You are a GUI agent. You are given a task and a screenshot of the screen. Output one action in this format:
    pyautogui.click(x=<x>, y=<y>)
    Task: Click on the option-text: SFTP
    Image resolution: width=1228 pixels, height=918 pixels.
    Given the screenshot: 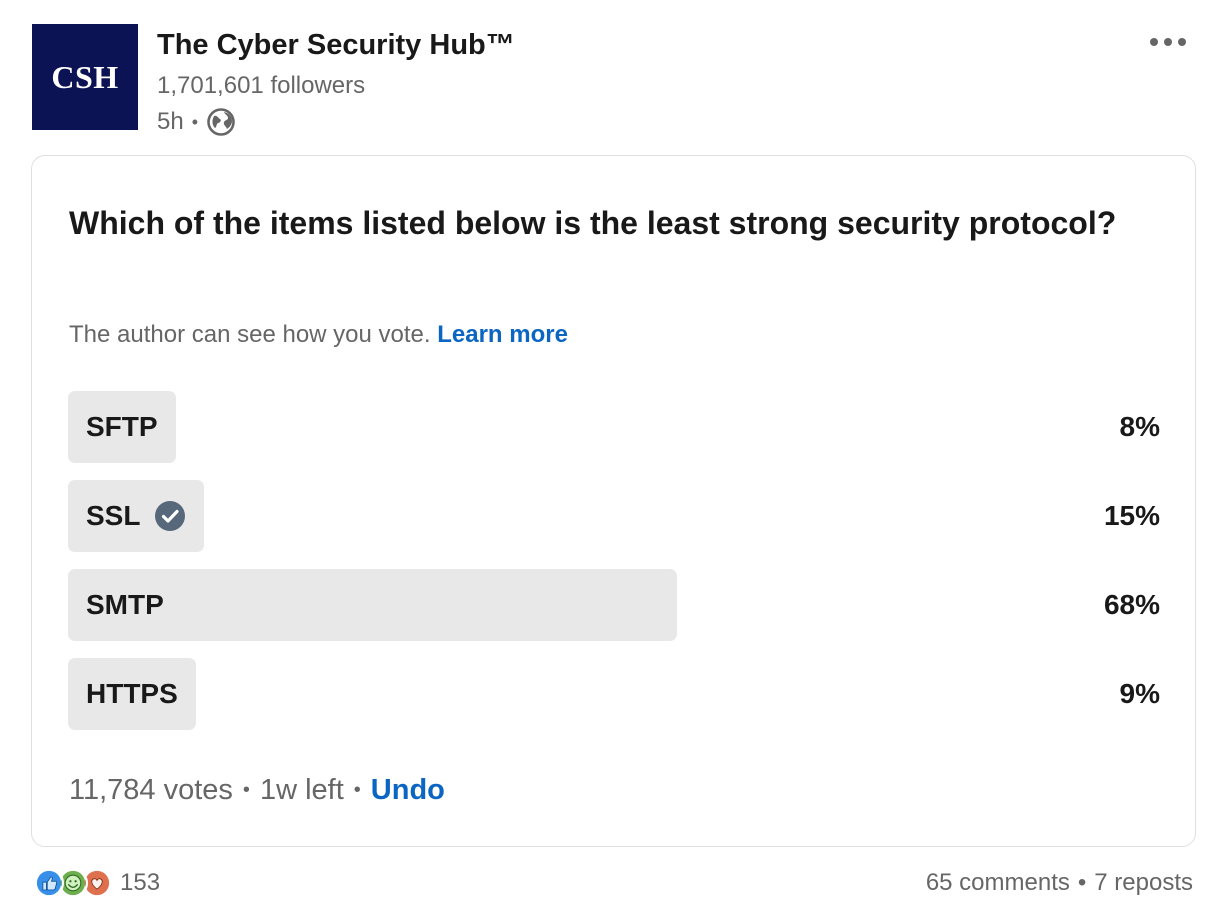 What is the action you would take?
    pyautogui.click(x=122, y=426)
    